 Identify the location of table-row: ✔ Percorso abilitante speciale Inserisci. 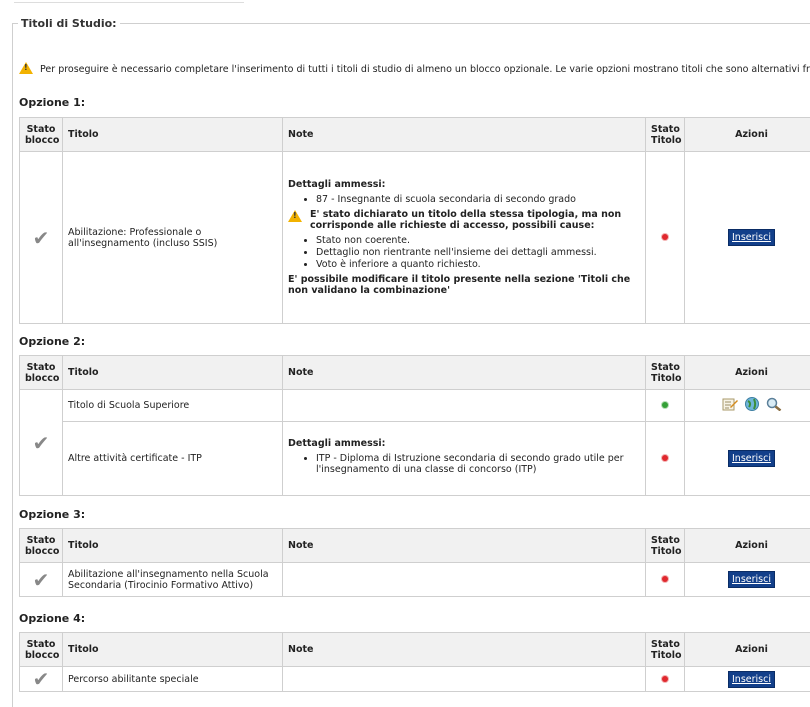
(415, 679).